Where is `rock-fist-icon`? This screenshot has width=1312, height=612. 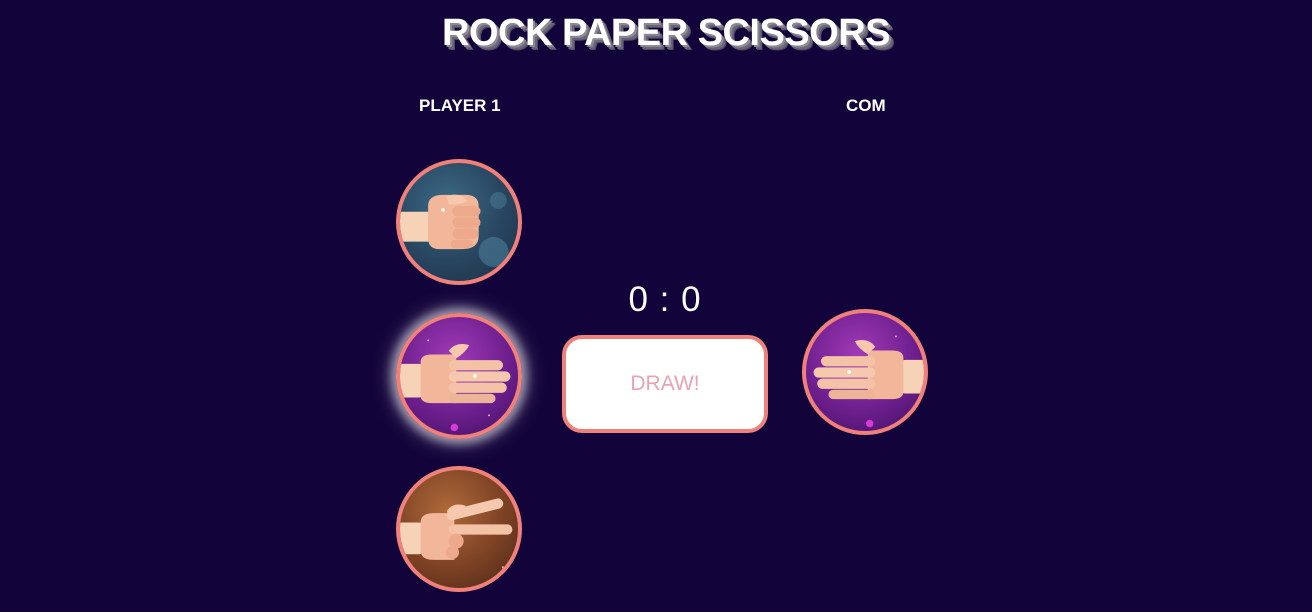 rock-fist-icon is located at coordinates (454, 229).